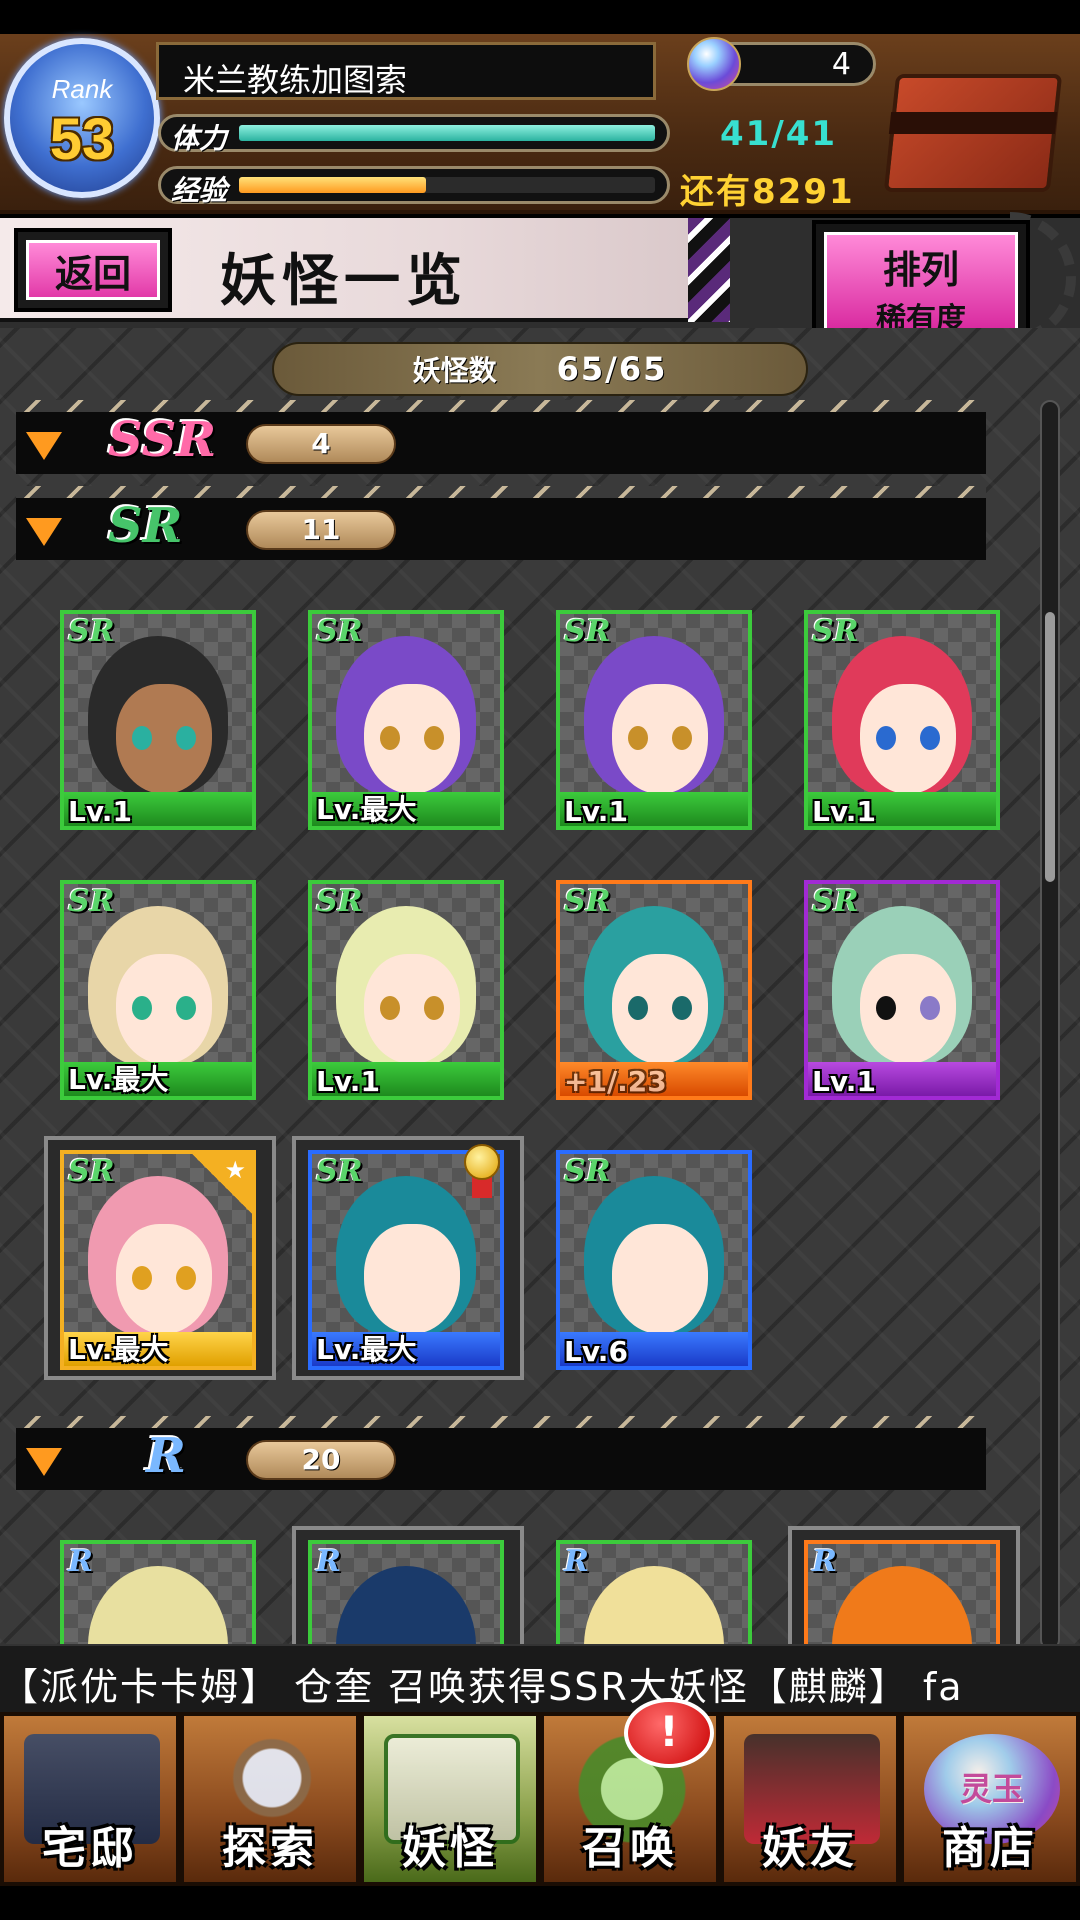  I want to click on ticker-text: 【派优卡卡姆】 仓奎 召唤获得SSR大妖怪【麒麟】 fa, so click(482, 1687).